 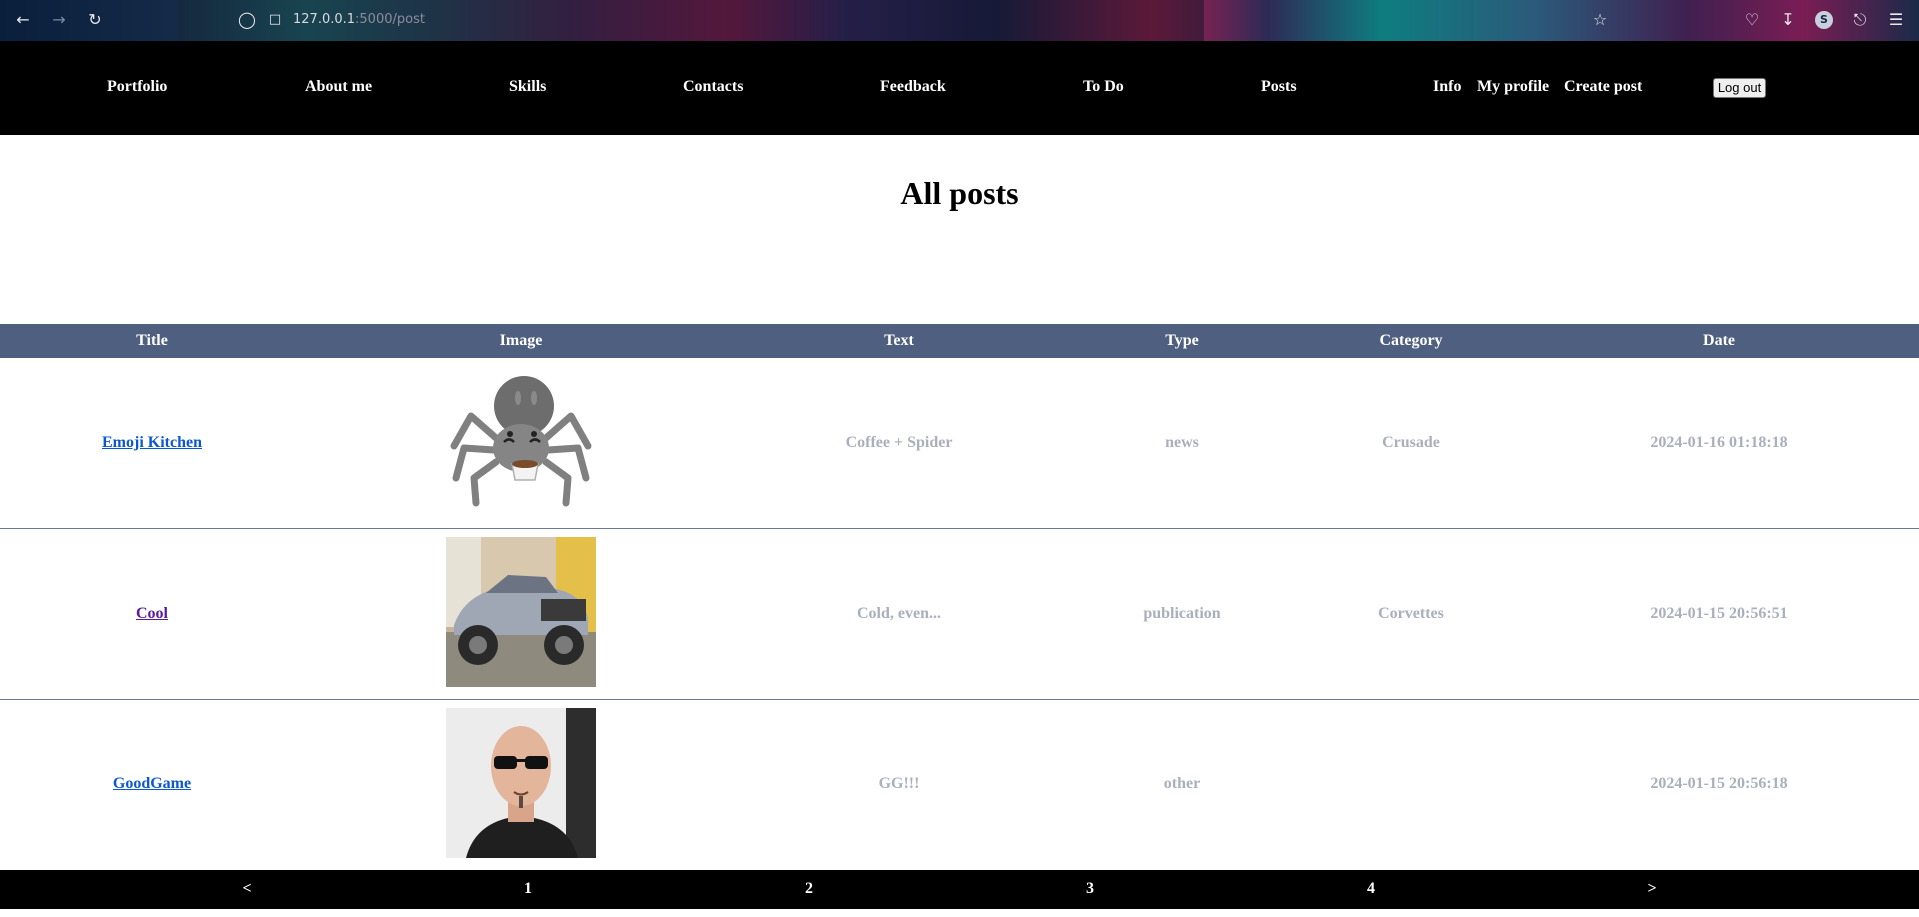 I want to click on nav-info: Info, so click(x=1447, y=87).